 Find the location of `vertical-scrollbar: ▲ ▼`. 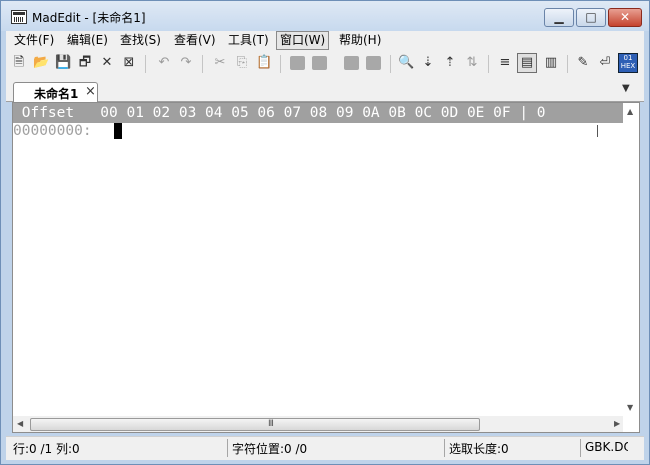

vertical-scrollbar: ▲ ▼ is located at coordinates (631, 259).